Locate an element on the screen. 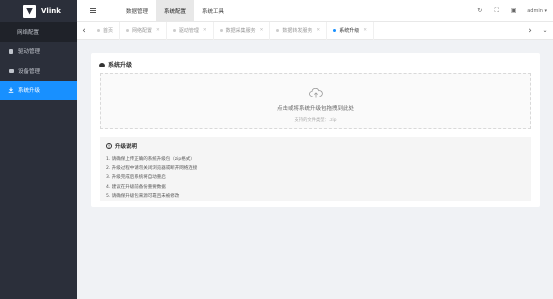 The width and height of the screenshot is (553, 299). tab-bar: ‹ 首页 网络配置 ✕ 驱动管理 ✕ 数据采集服务 ✕ 数据转发服务 ✕ 系统升 is located at coordinates (315, 30).